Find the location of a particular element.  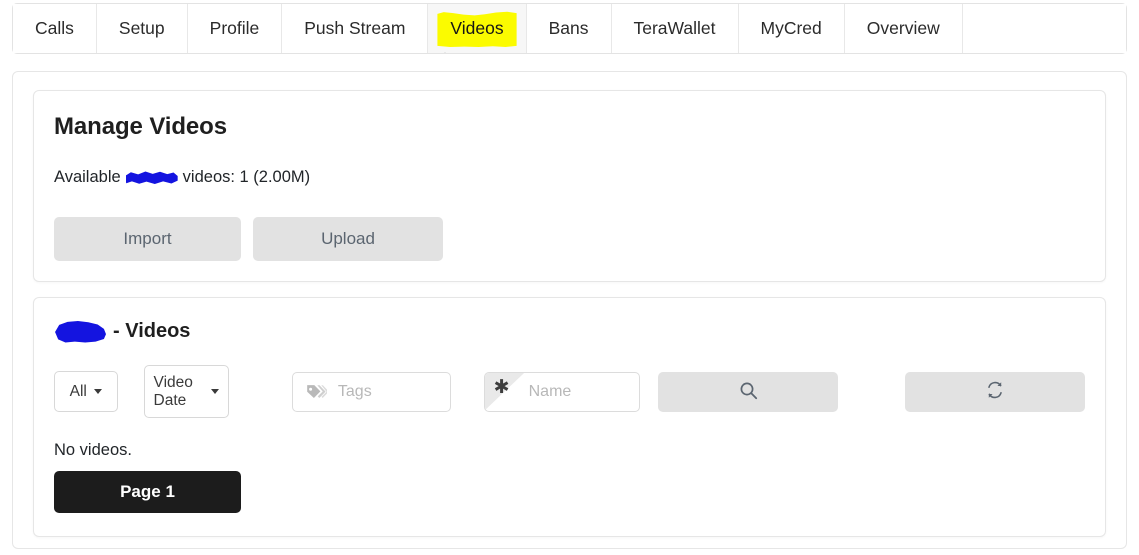

sort-video-date-label: Video Date is located at coordinates (173, 391).